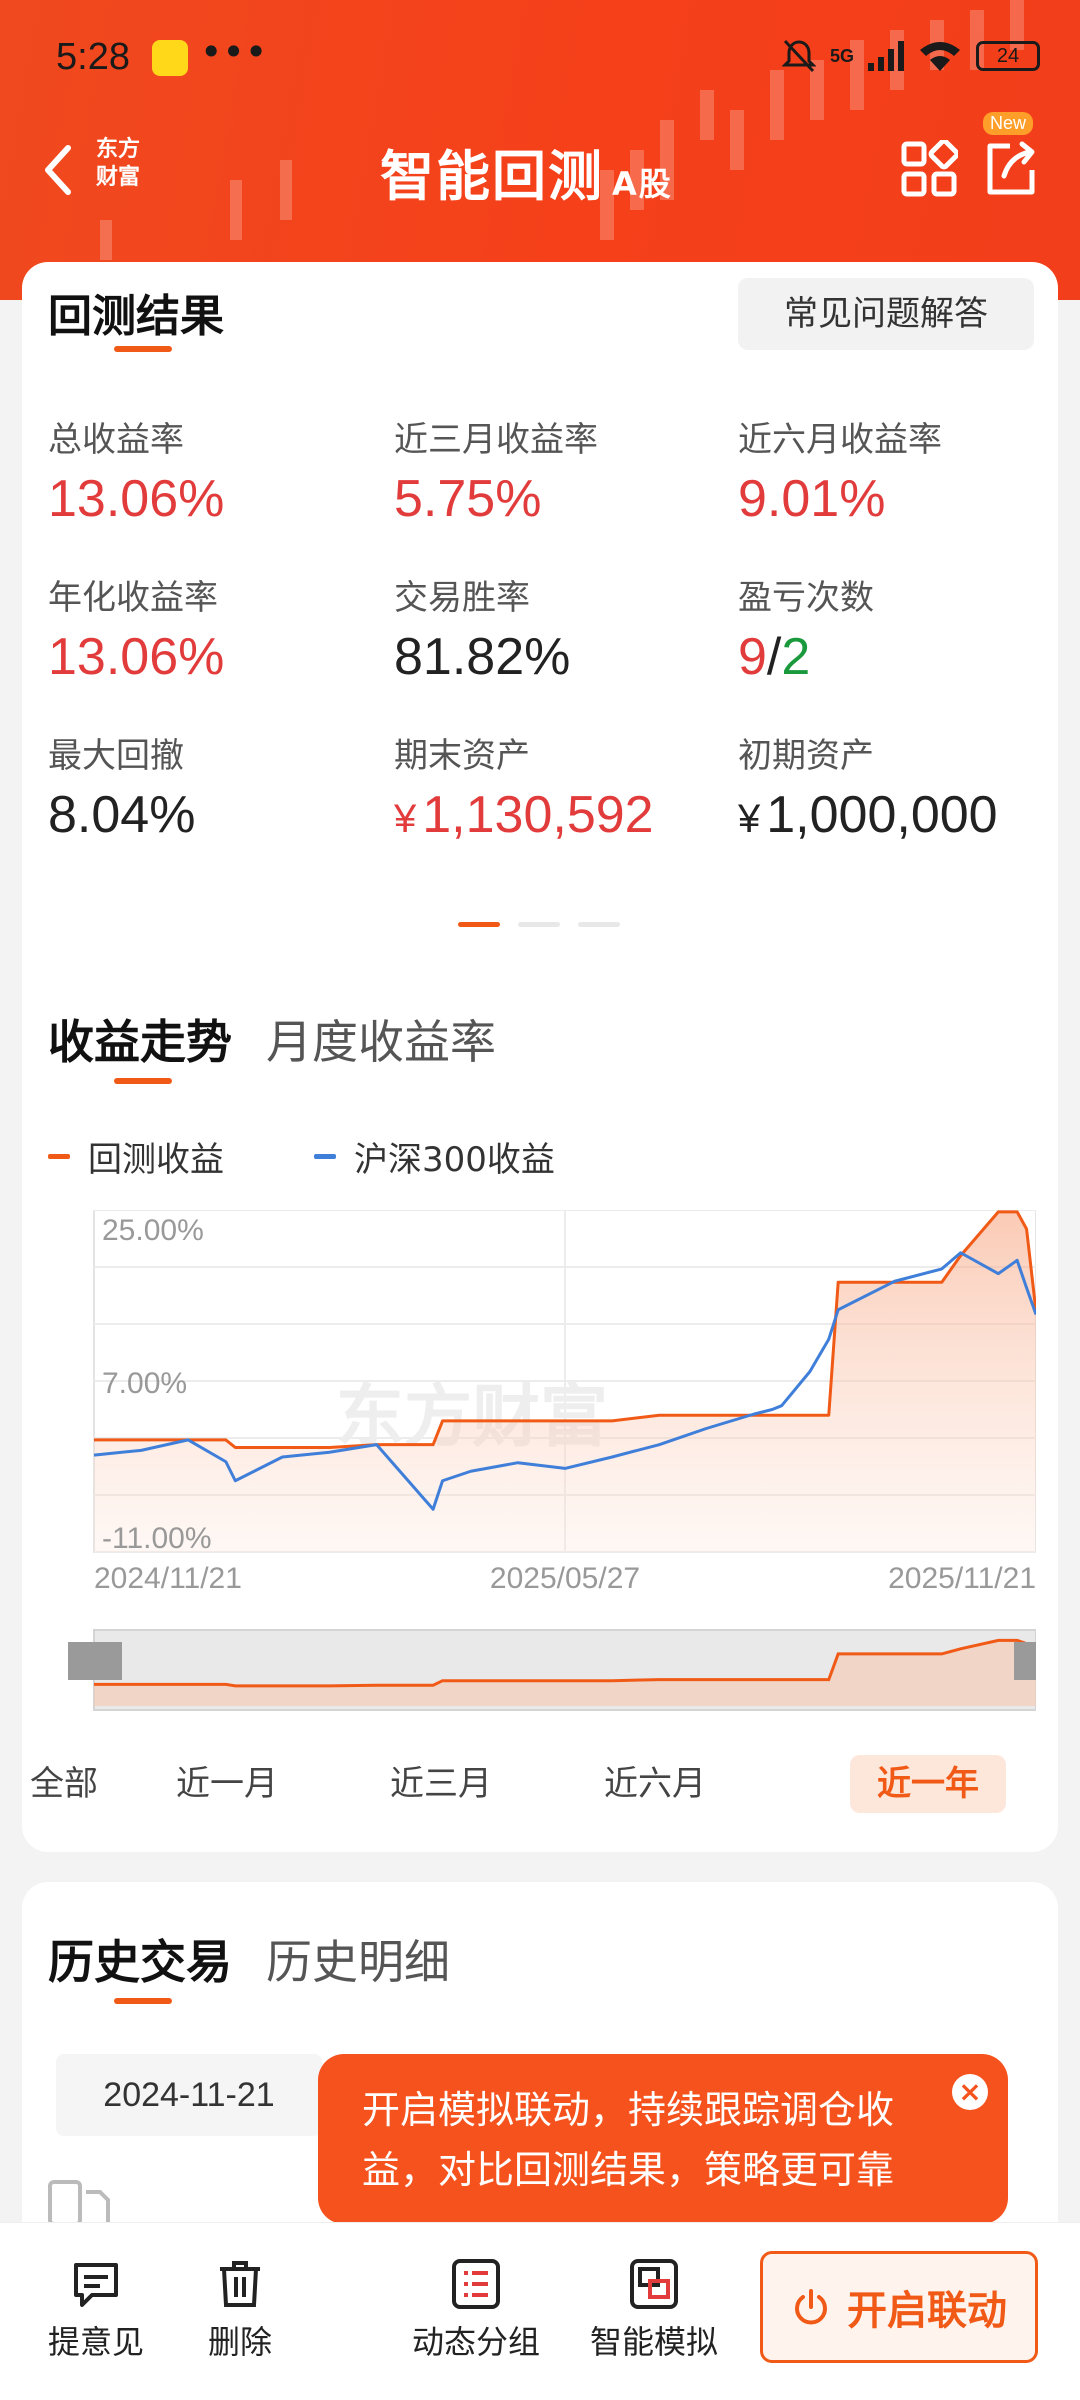 Image resolution: width=1080 pixels, height=2400 pixels. I want to click on tab-monthly-return: 月度收益率, so click(381, 1039).